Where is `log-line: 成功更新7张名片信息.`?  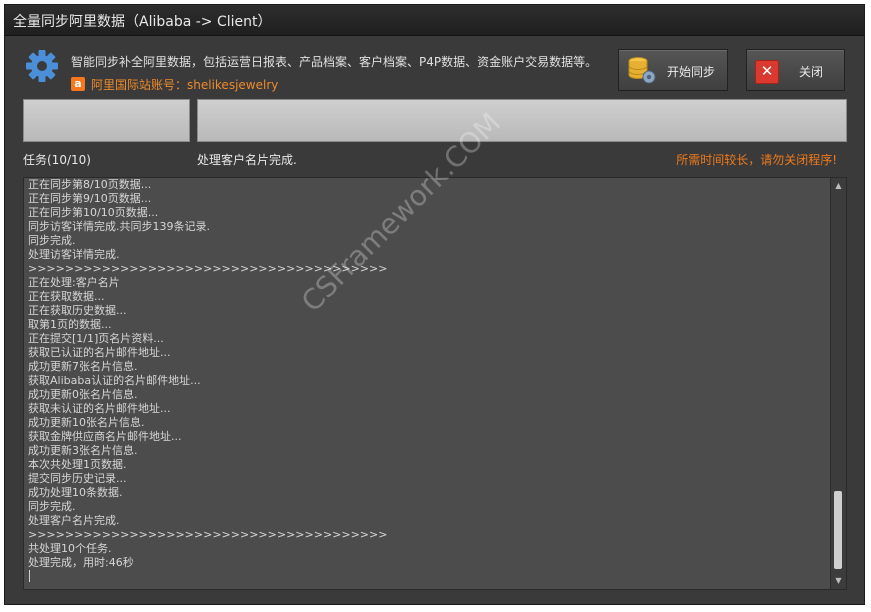
log-line: 成功更新7张名片信息. is located at coordinates (83, 366).